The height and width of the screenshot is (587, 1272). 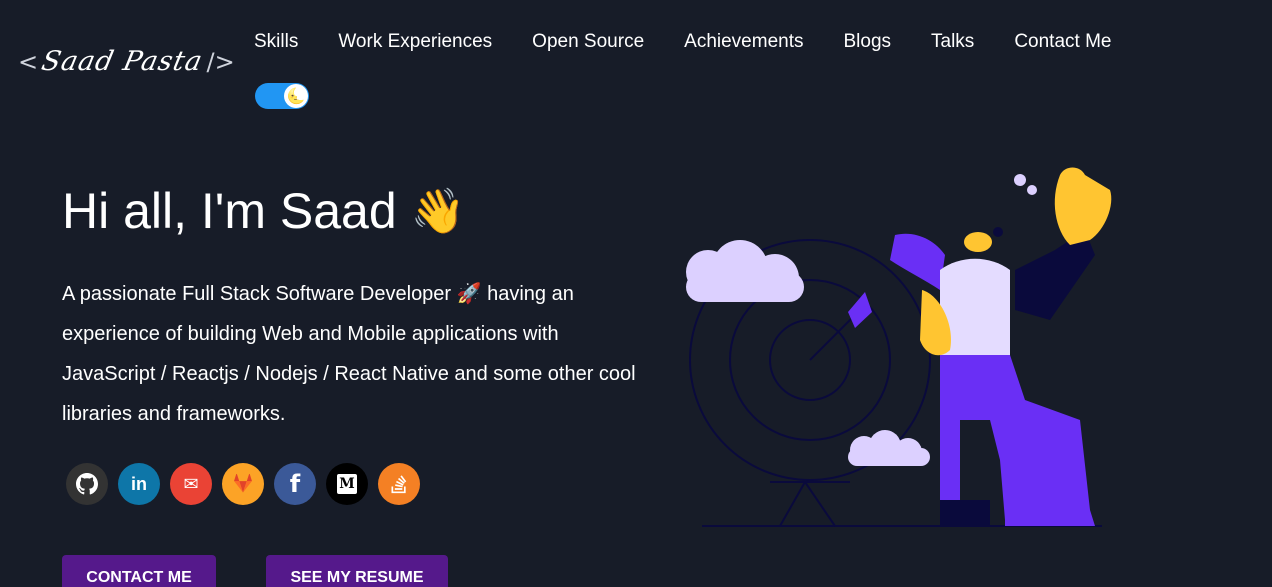 I want to click on facebook-icon: f, so click(x=295, y=484).